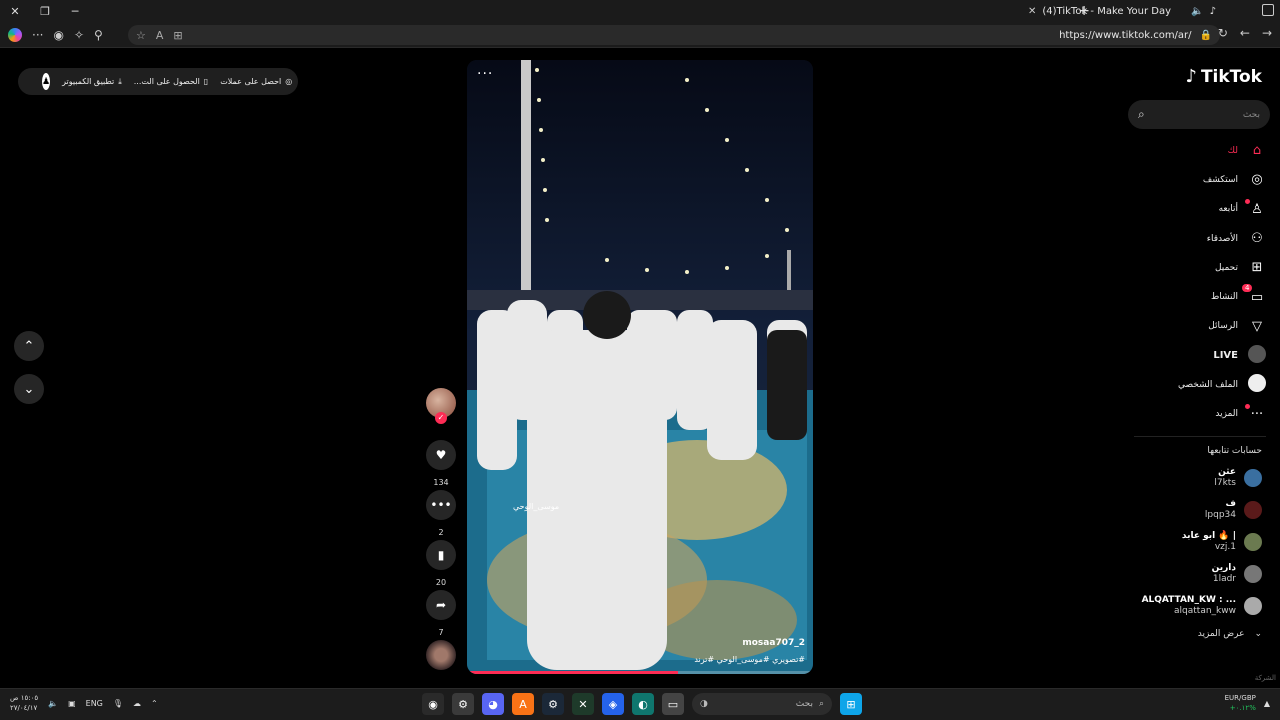  I want to click on speaker-icon: 🔈, so click(1197, 11).